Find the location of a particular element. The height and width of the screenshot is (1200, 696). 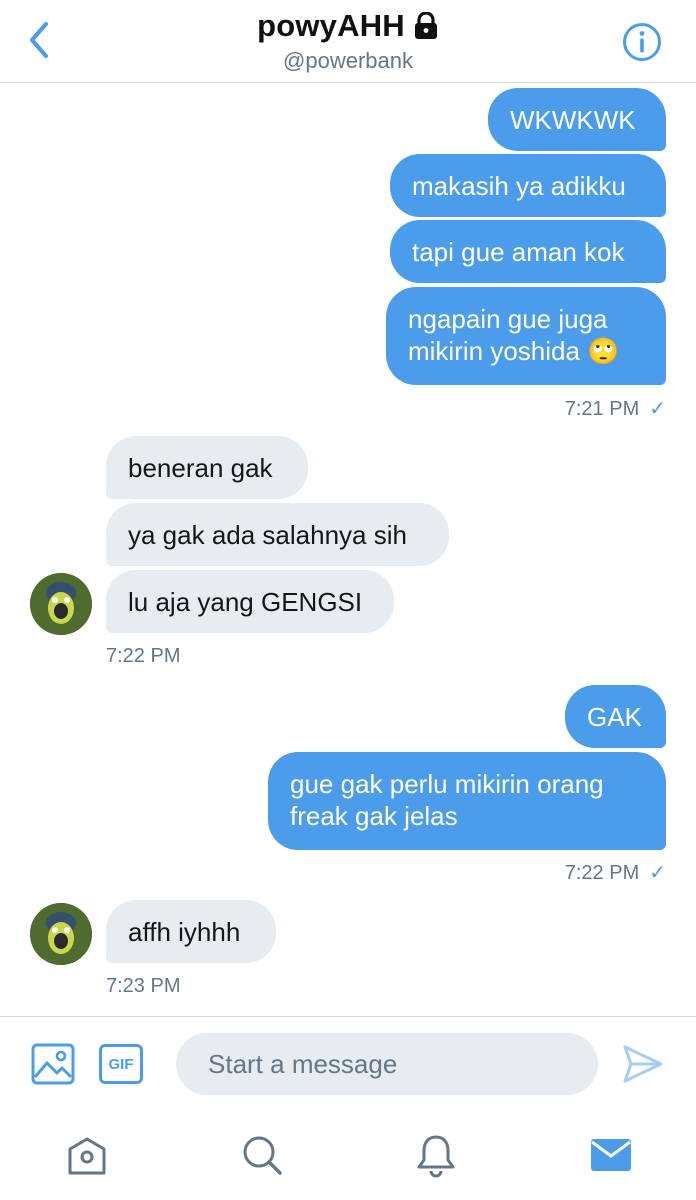

message-timestamp: 7:22 PM is located at coordinates (143, 656).